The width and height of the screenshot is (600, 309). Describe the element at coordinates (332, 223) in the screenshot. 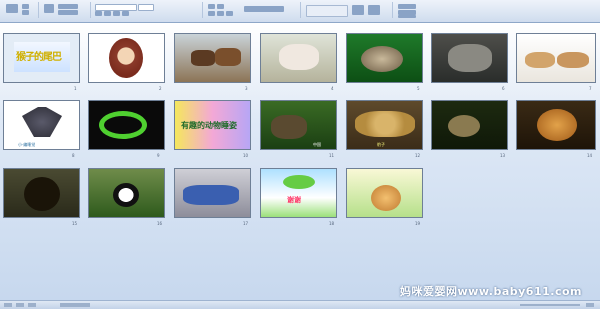

I see `slide-number: 18` at that location.